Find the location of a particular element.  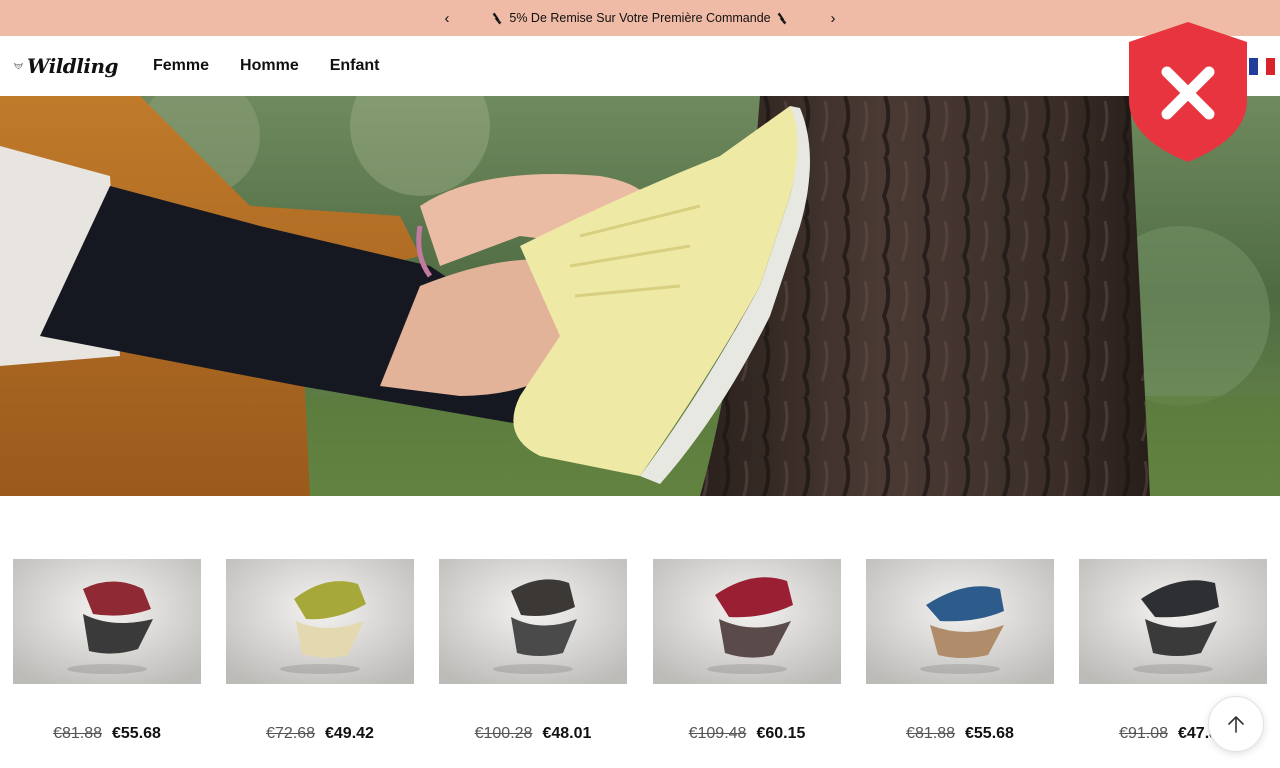

scroll-to-top-button is located at coordinates (1236, 724).